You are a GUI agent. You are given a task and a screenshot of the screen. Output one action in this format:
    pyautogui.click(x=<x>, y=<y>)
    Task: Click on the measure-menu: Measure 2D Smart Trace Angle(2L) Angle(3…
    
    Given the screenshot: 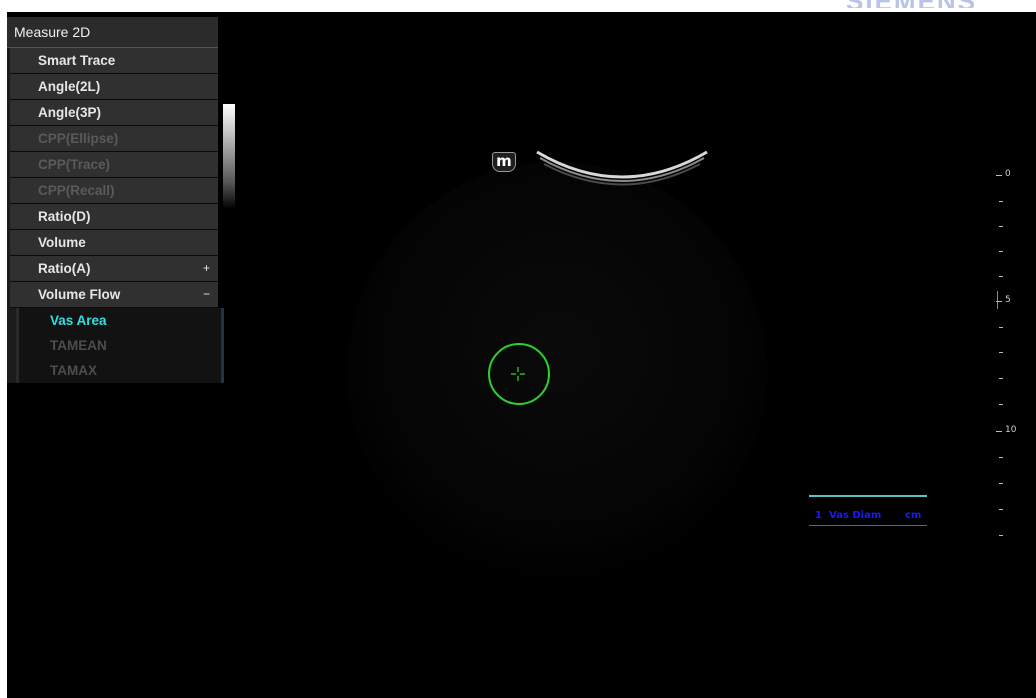 What is the action you would take?
    pyautogui.click(x=115, y=200)
    